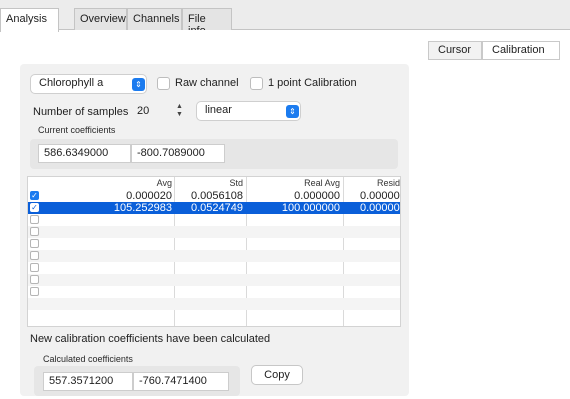 Image resolution: width=570 pixels, height=399 pixels. What do you see at coordinates (178, 153) in the screenshot?
I see `current-coefficient-b: -800.7089000` at bounding box center [178, 153].